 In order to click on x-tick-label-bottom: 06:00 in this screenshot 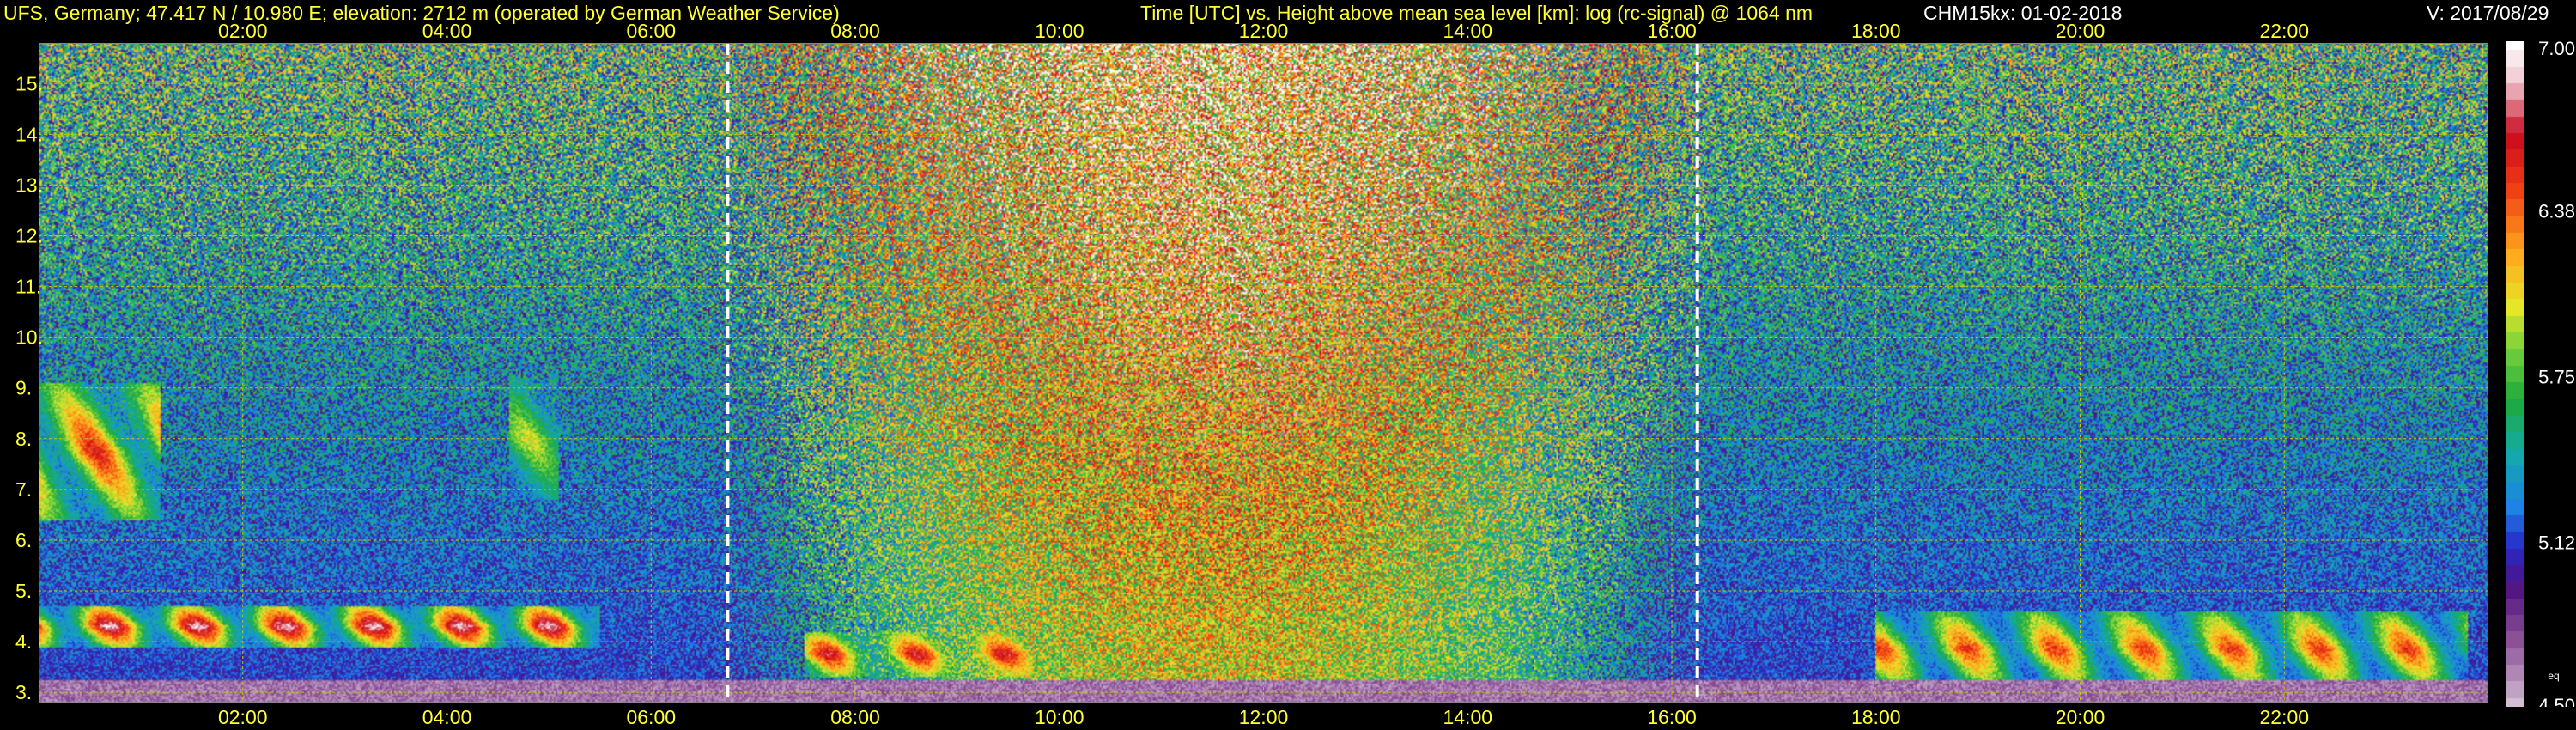, I will do `click(651, 717)`.